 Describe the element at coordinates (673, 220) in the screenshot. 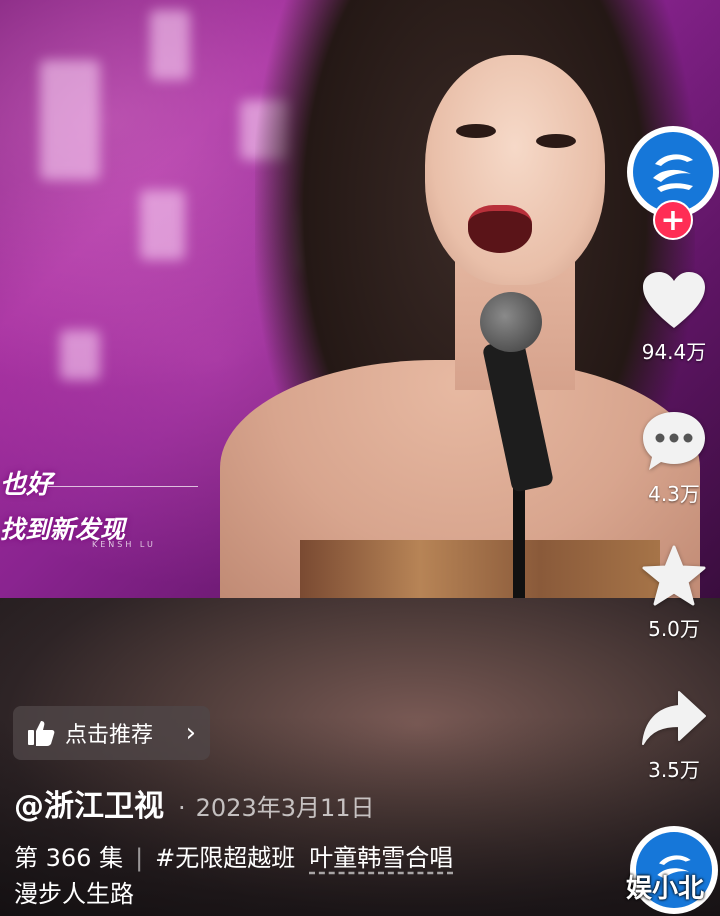

I see `follow-button: +` at that location.